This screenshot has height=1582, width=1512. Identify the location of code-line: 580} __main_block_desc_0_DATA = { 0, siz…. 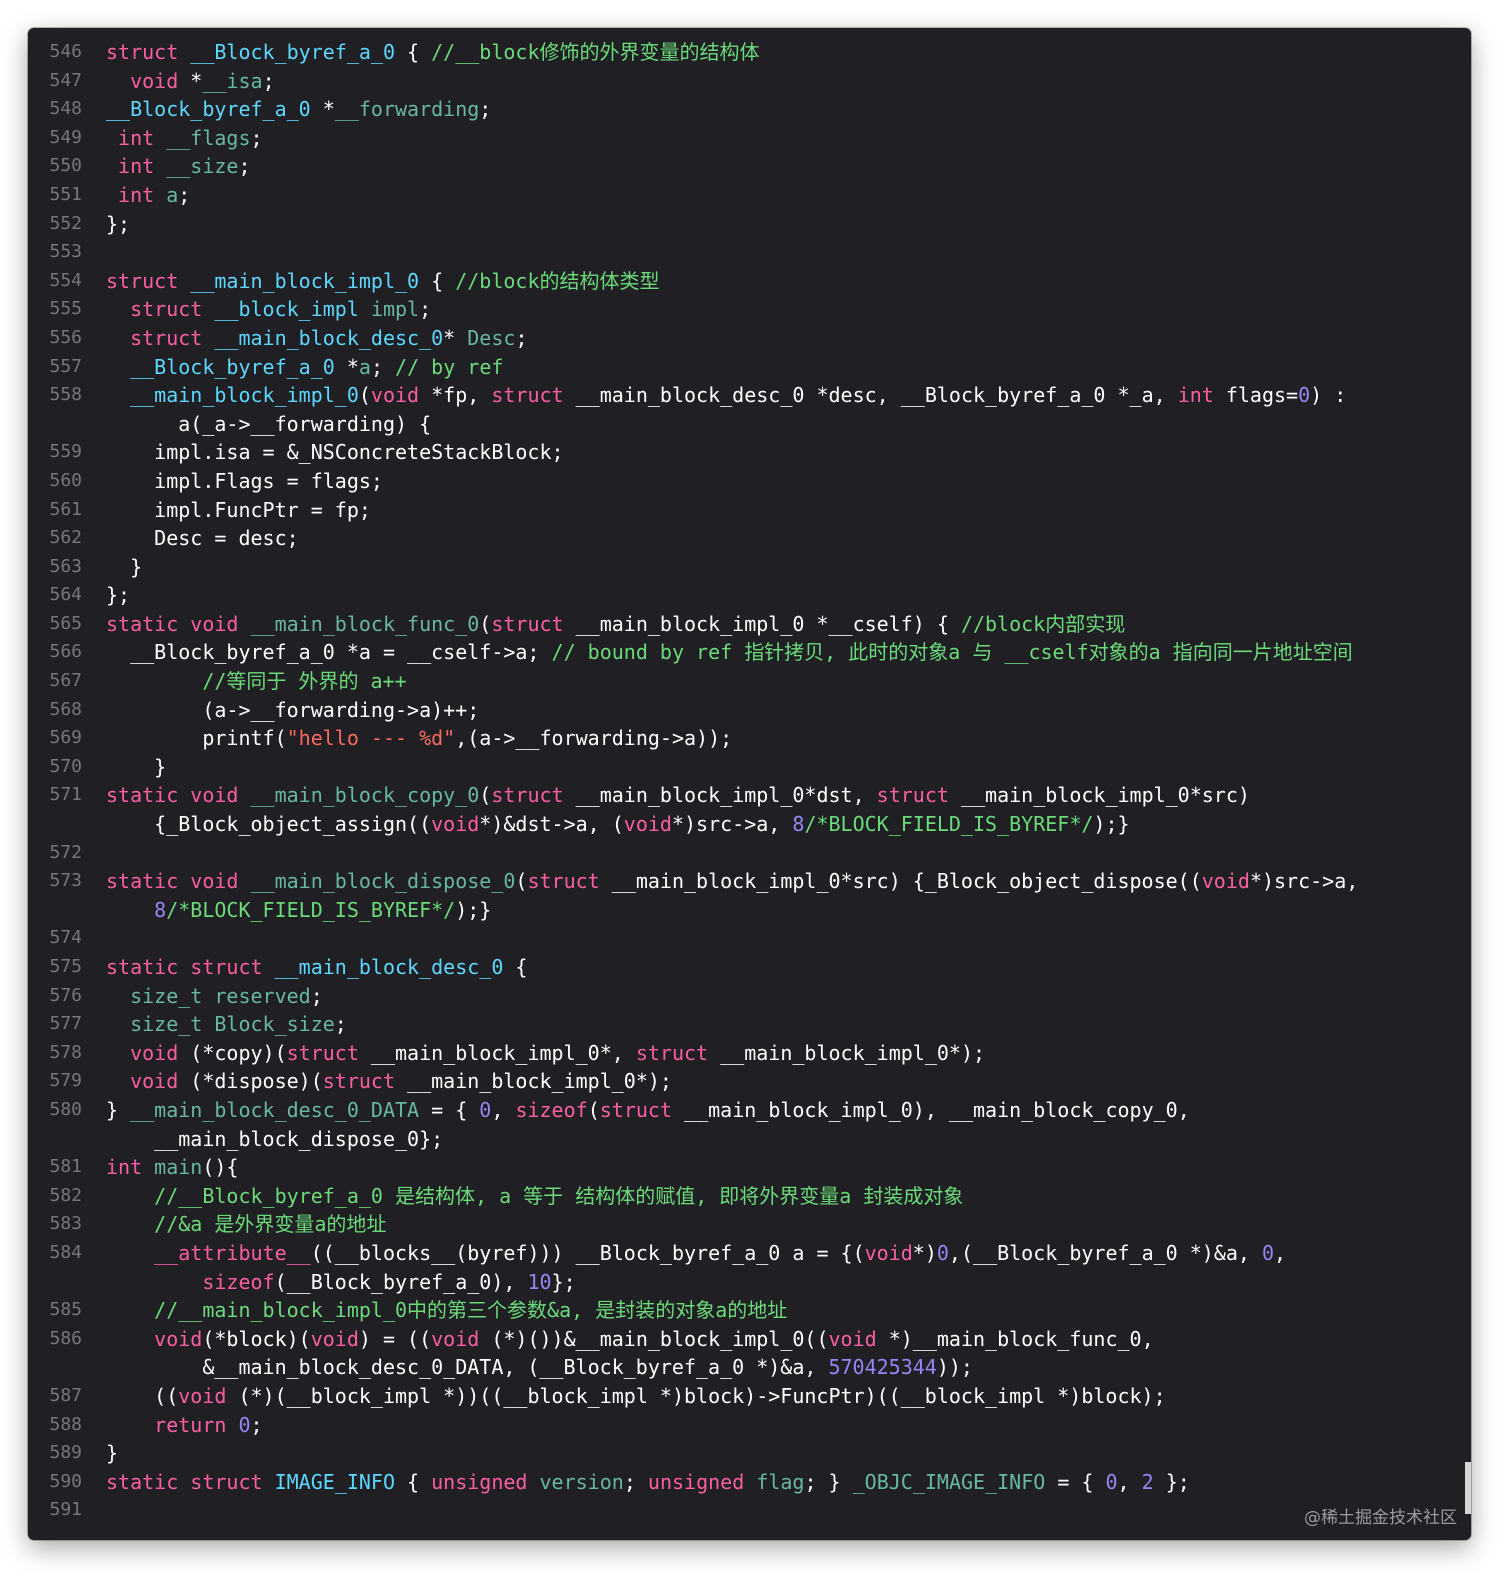
(749, 1124).